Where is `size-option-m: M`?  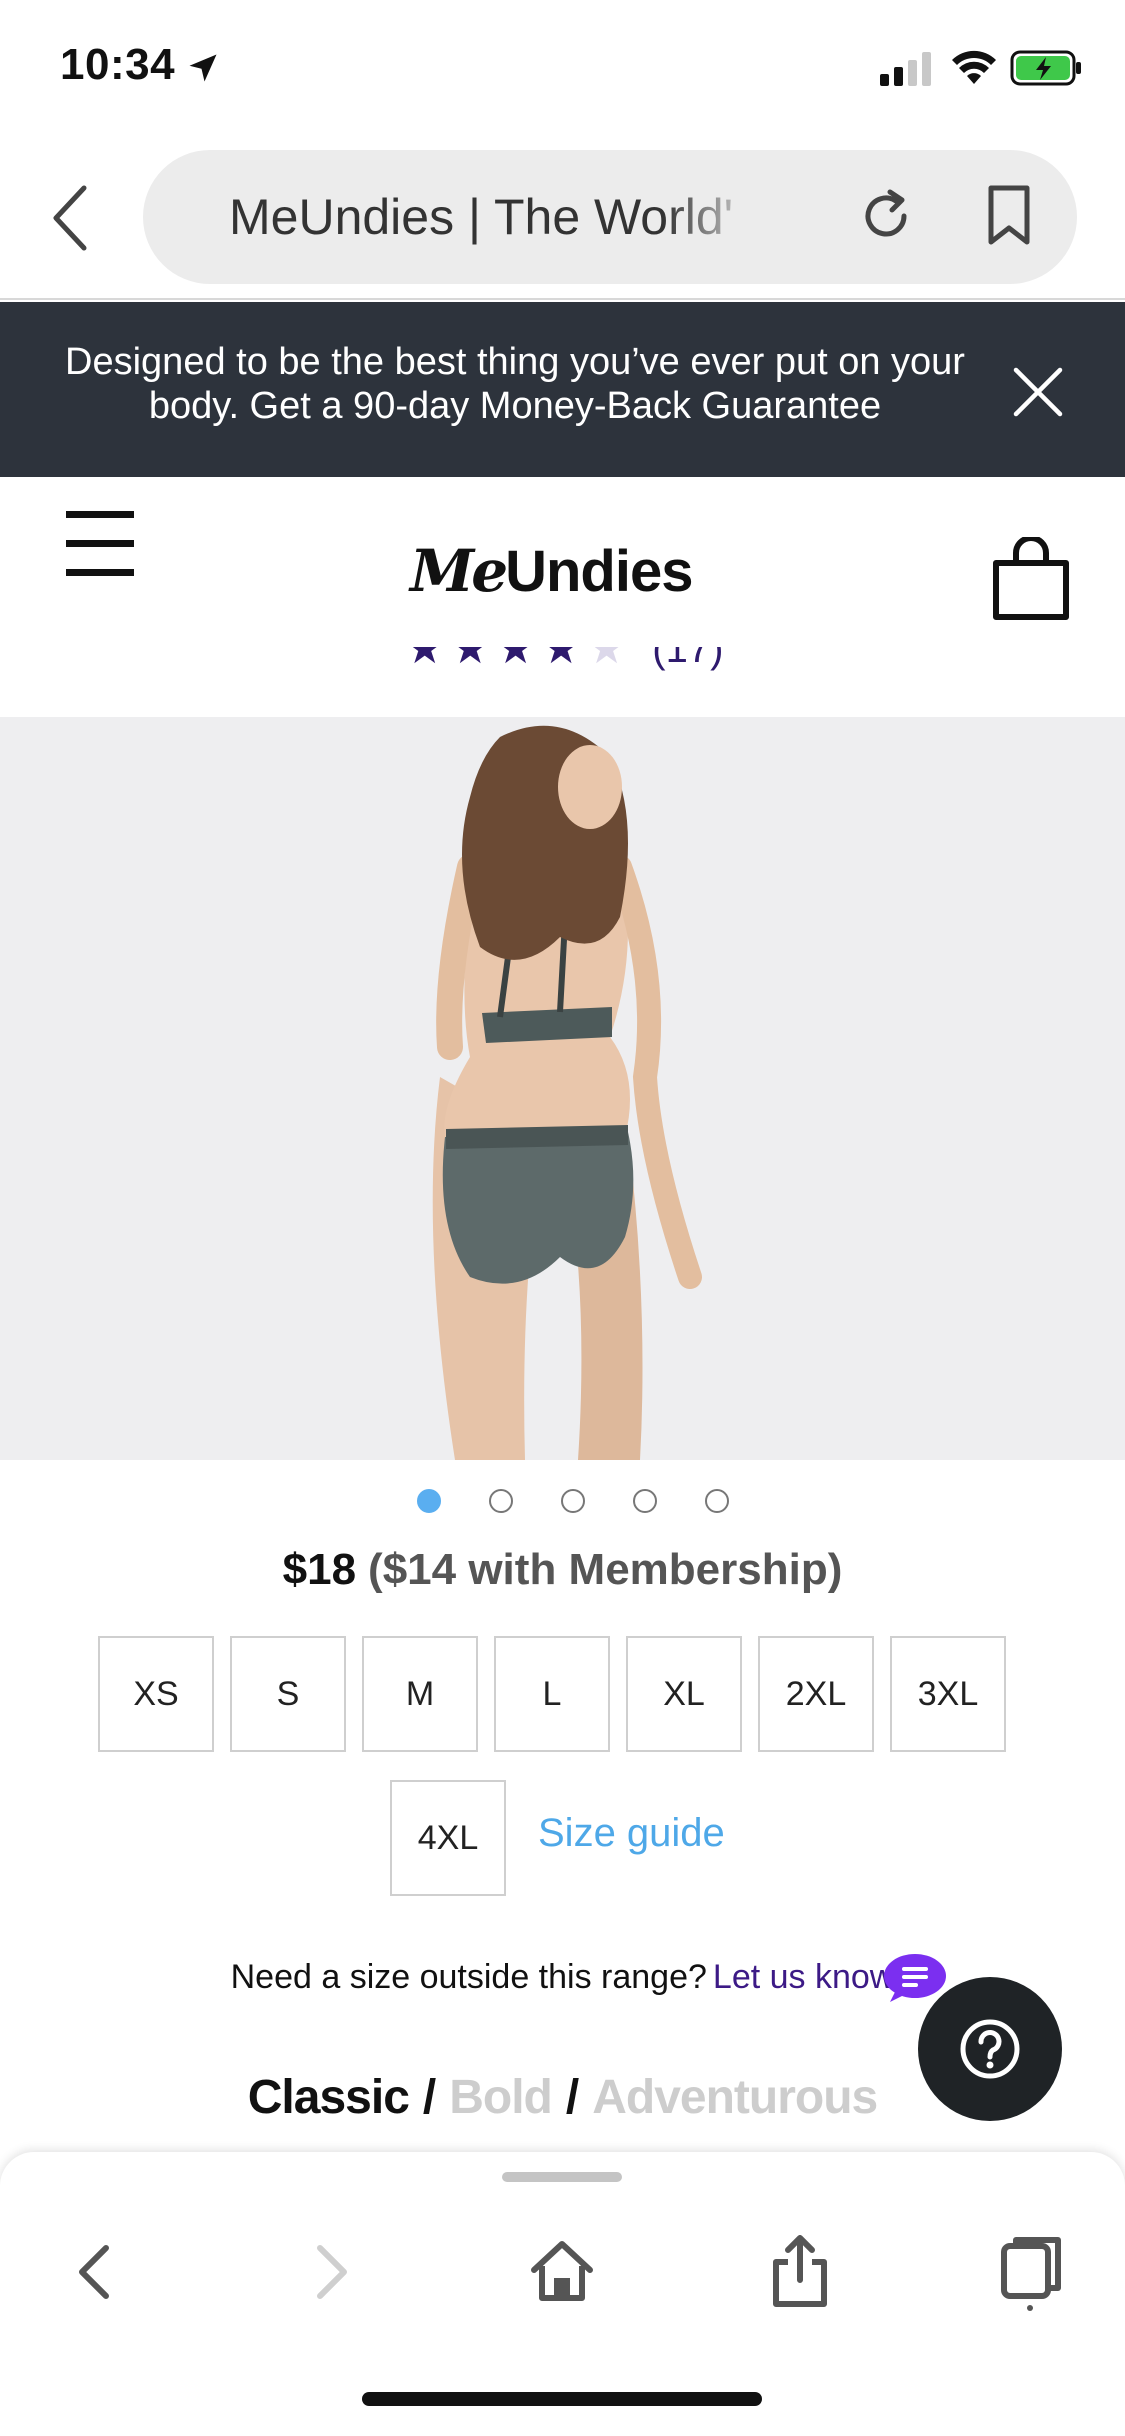
size-option-m: M is located at coordinates (420, 1694).